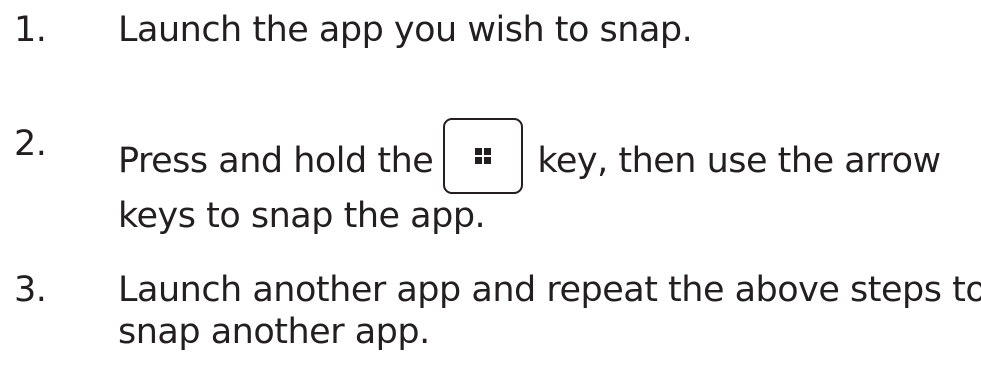  What do you see at coordinates (274, 332) in the screenshot?
I see `step-text-line-2: snap another app.` at bounding box center [274, 332].